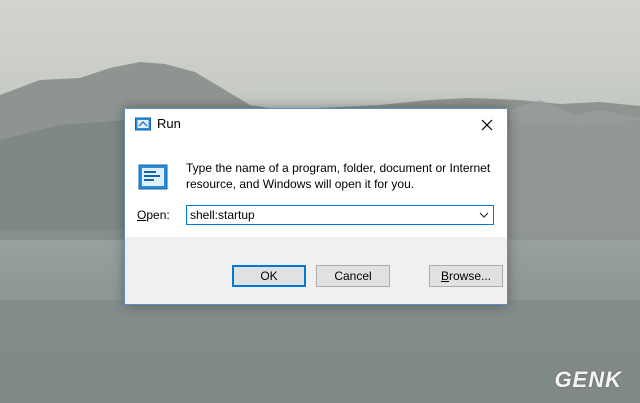  Describe the element at coordinates (142, 215) in the screenshot. I see `open-label-accelerator: O` at that location.